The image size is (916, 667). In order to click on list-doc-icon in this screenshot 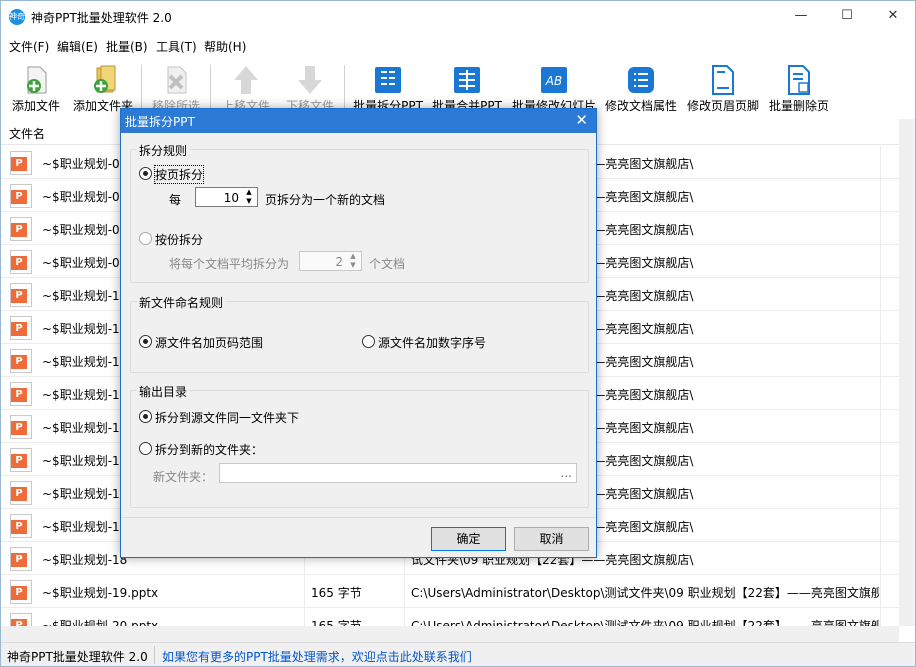, I will do `click(641, 80)`.